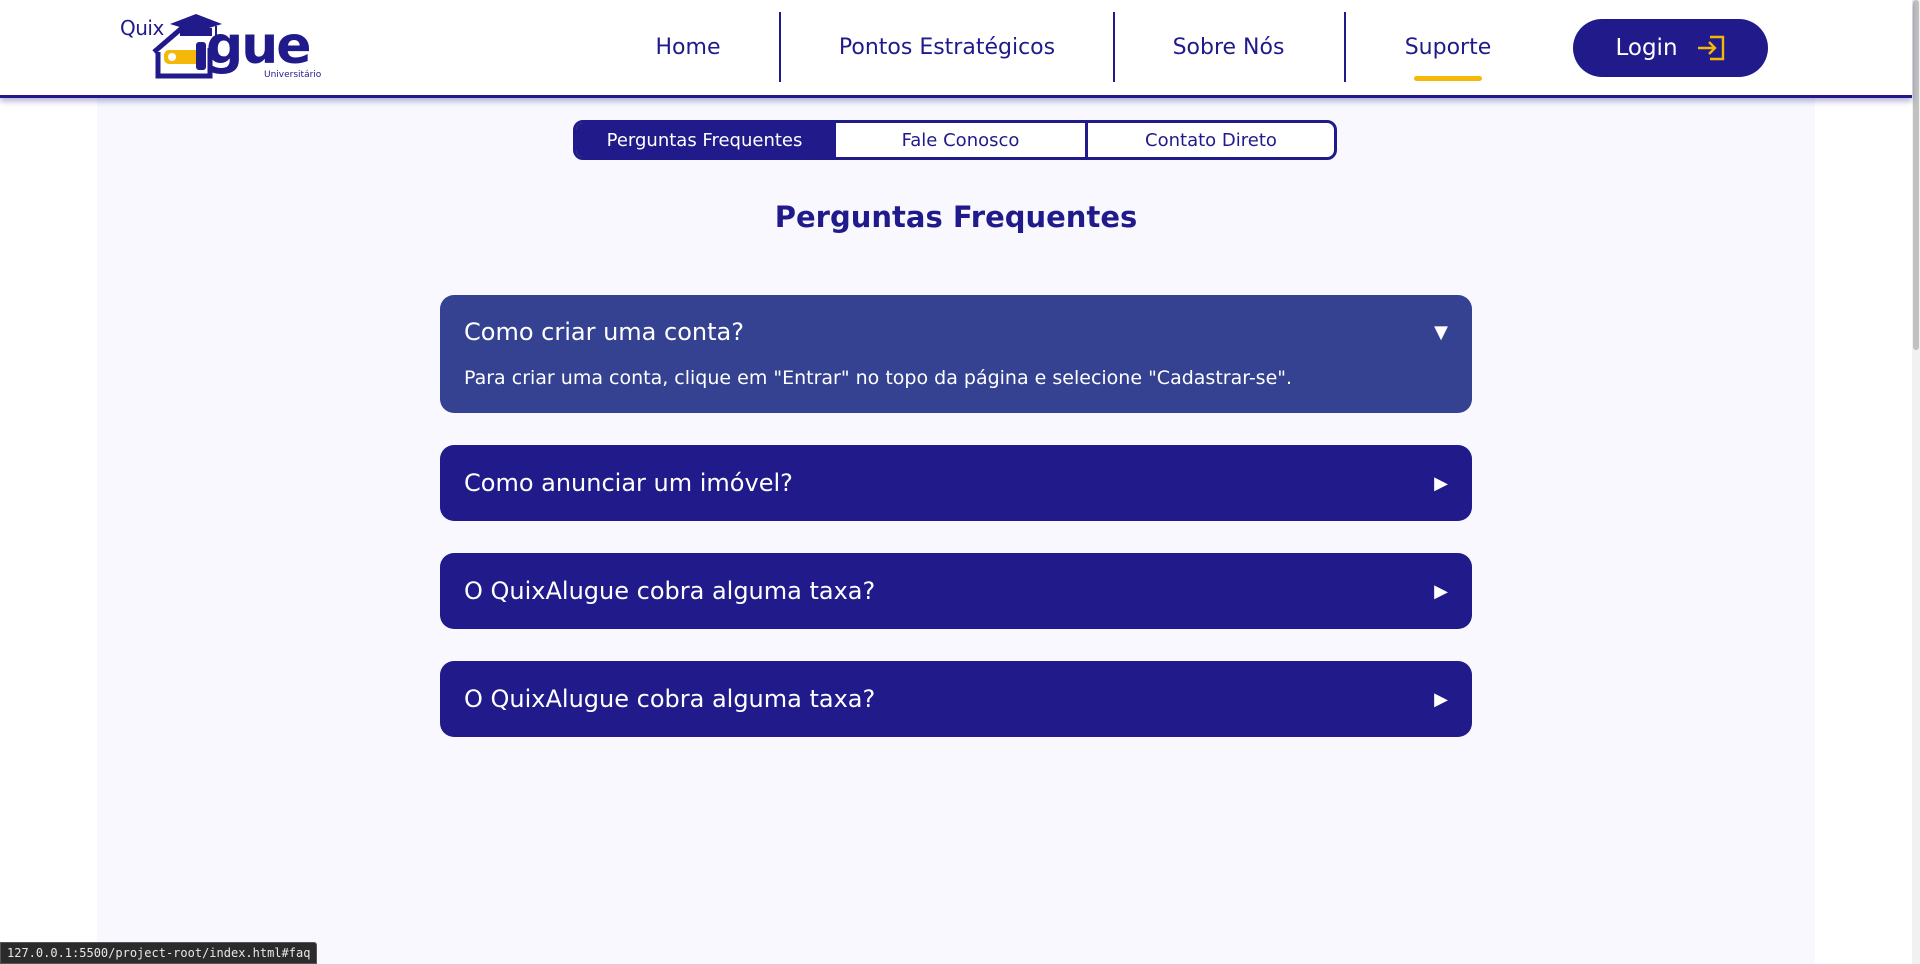  Describe the element at coordinates (1441, 332) in the screenshot. I see `collapse-arrow-icon: ▼` at that location.